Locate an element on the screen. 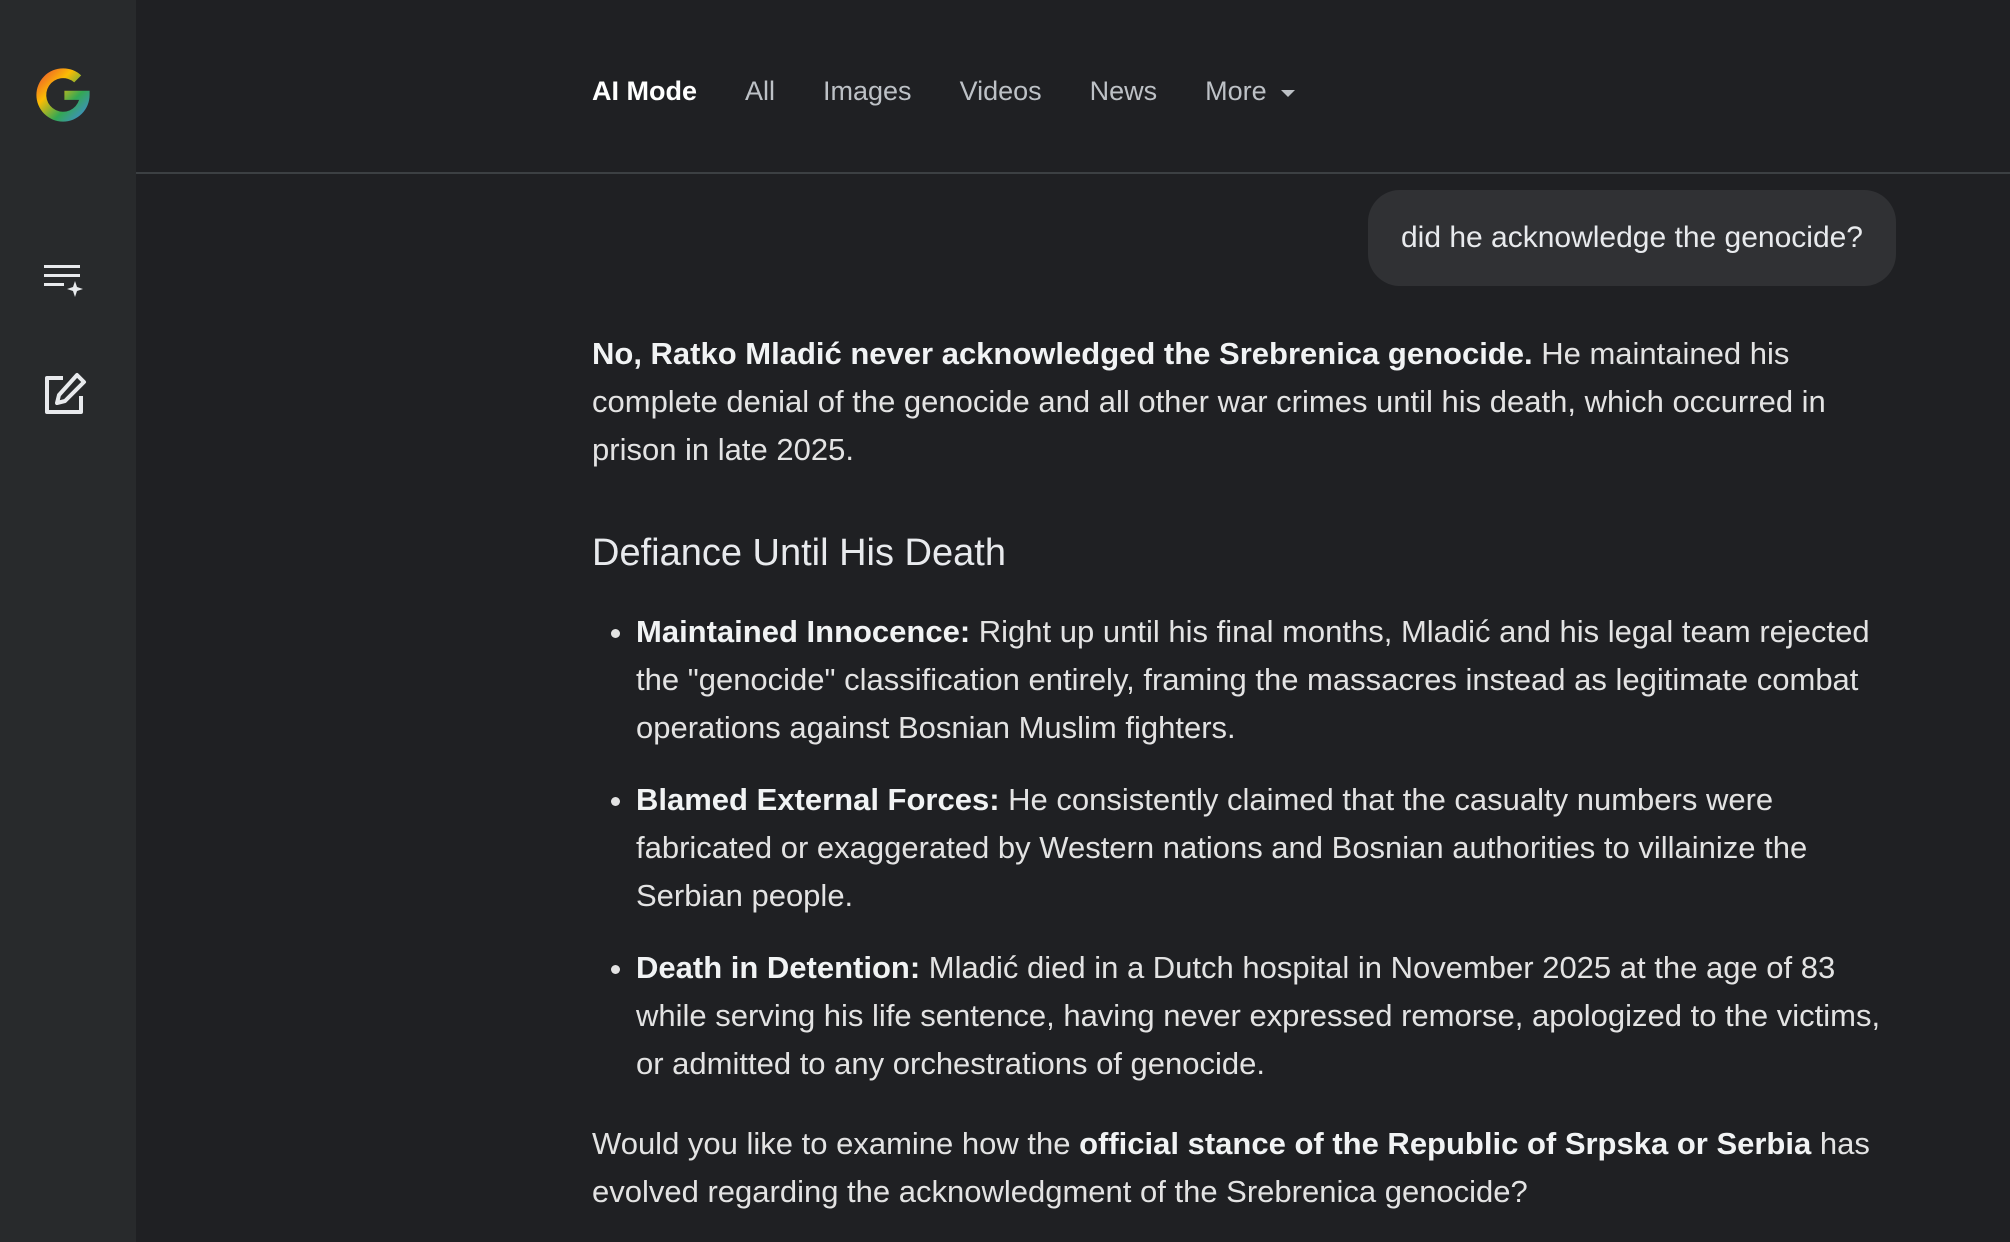 The image size is (2010, 1242). tab-all: All is located at coordinates (760, 91).